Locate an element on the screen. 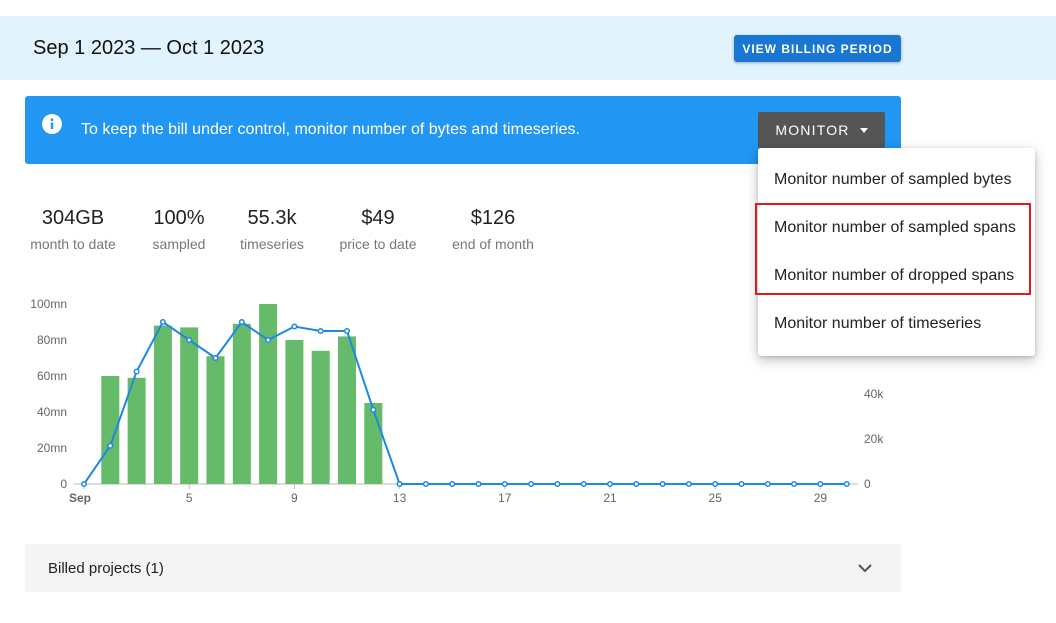  menu-item-sampled-spans: Monitor number of sampled spans is located at coordinates (896, 228).